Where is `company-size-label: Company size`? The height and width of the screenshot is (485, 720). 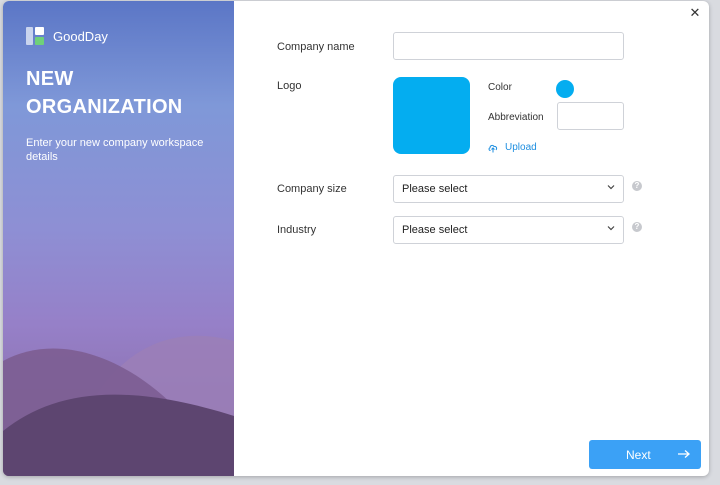
company-size-label: Company size is located at coordinates (312, 189).